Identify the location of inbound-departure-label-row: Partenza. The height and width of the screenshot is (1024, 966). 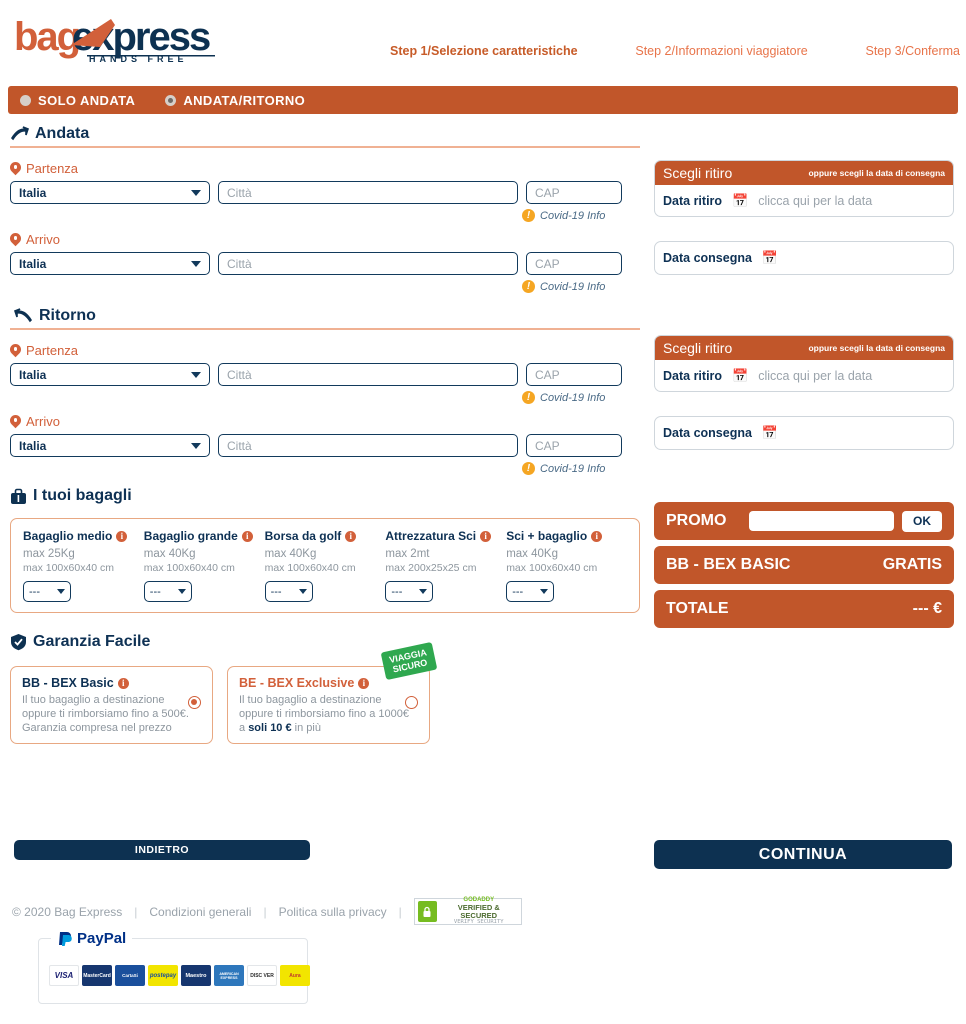
(325, 350).